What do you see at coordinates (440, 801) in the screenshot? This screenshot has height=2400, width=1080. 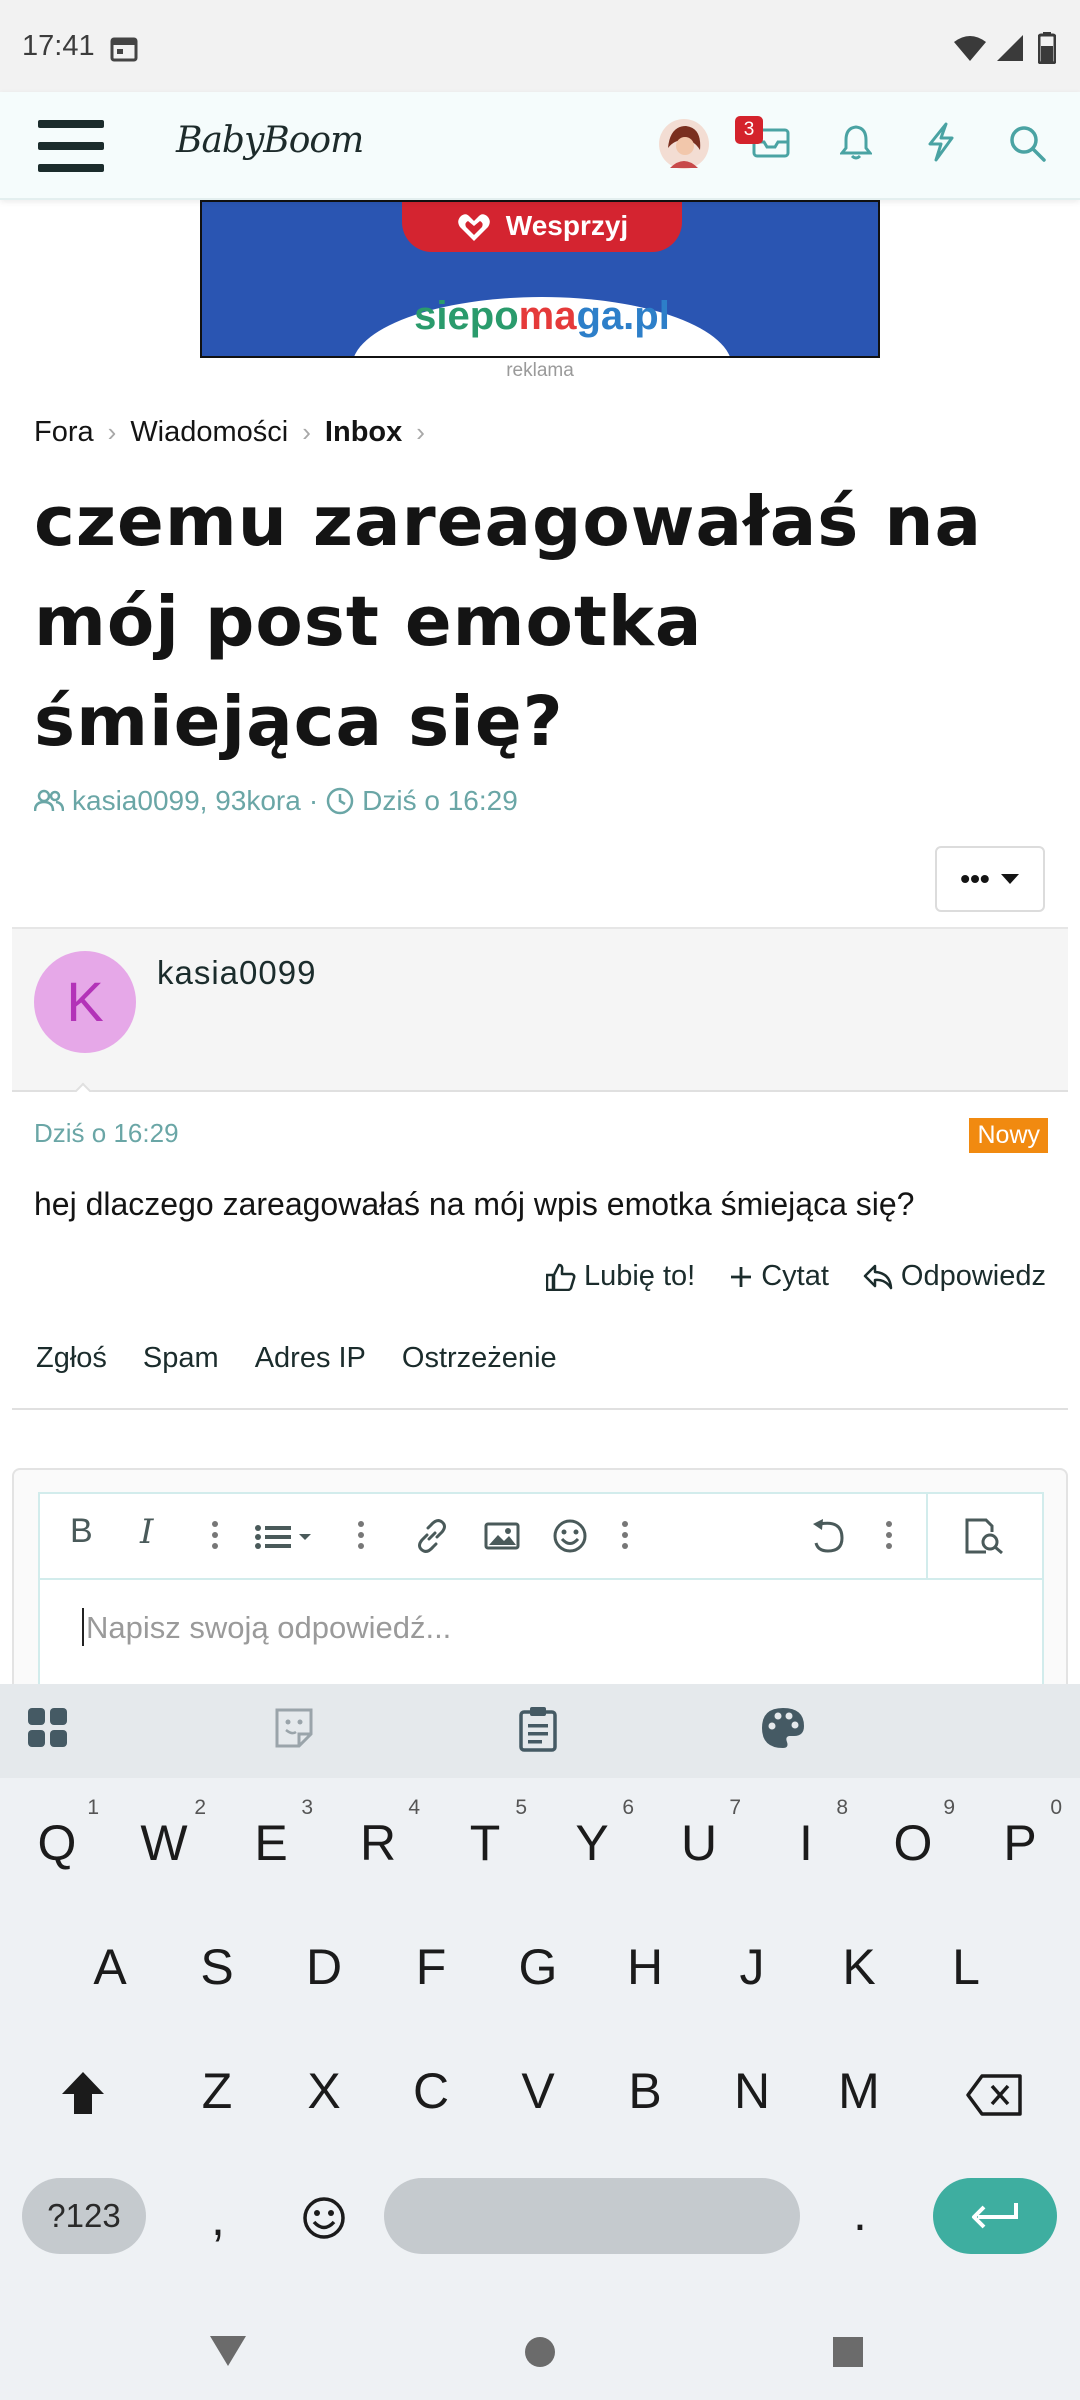 I see `thread-time: Dziś o 16:29` at bounding box center [440, 801].